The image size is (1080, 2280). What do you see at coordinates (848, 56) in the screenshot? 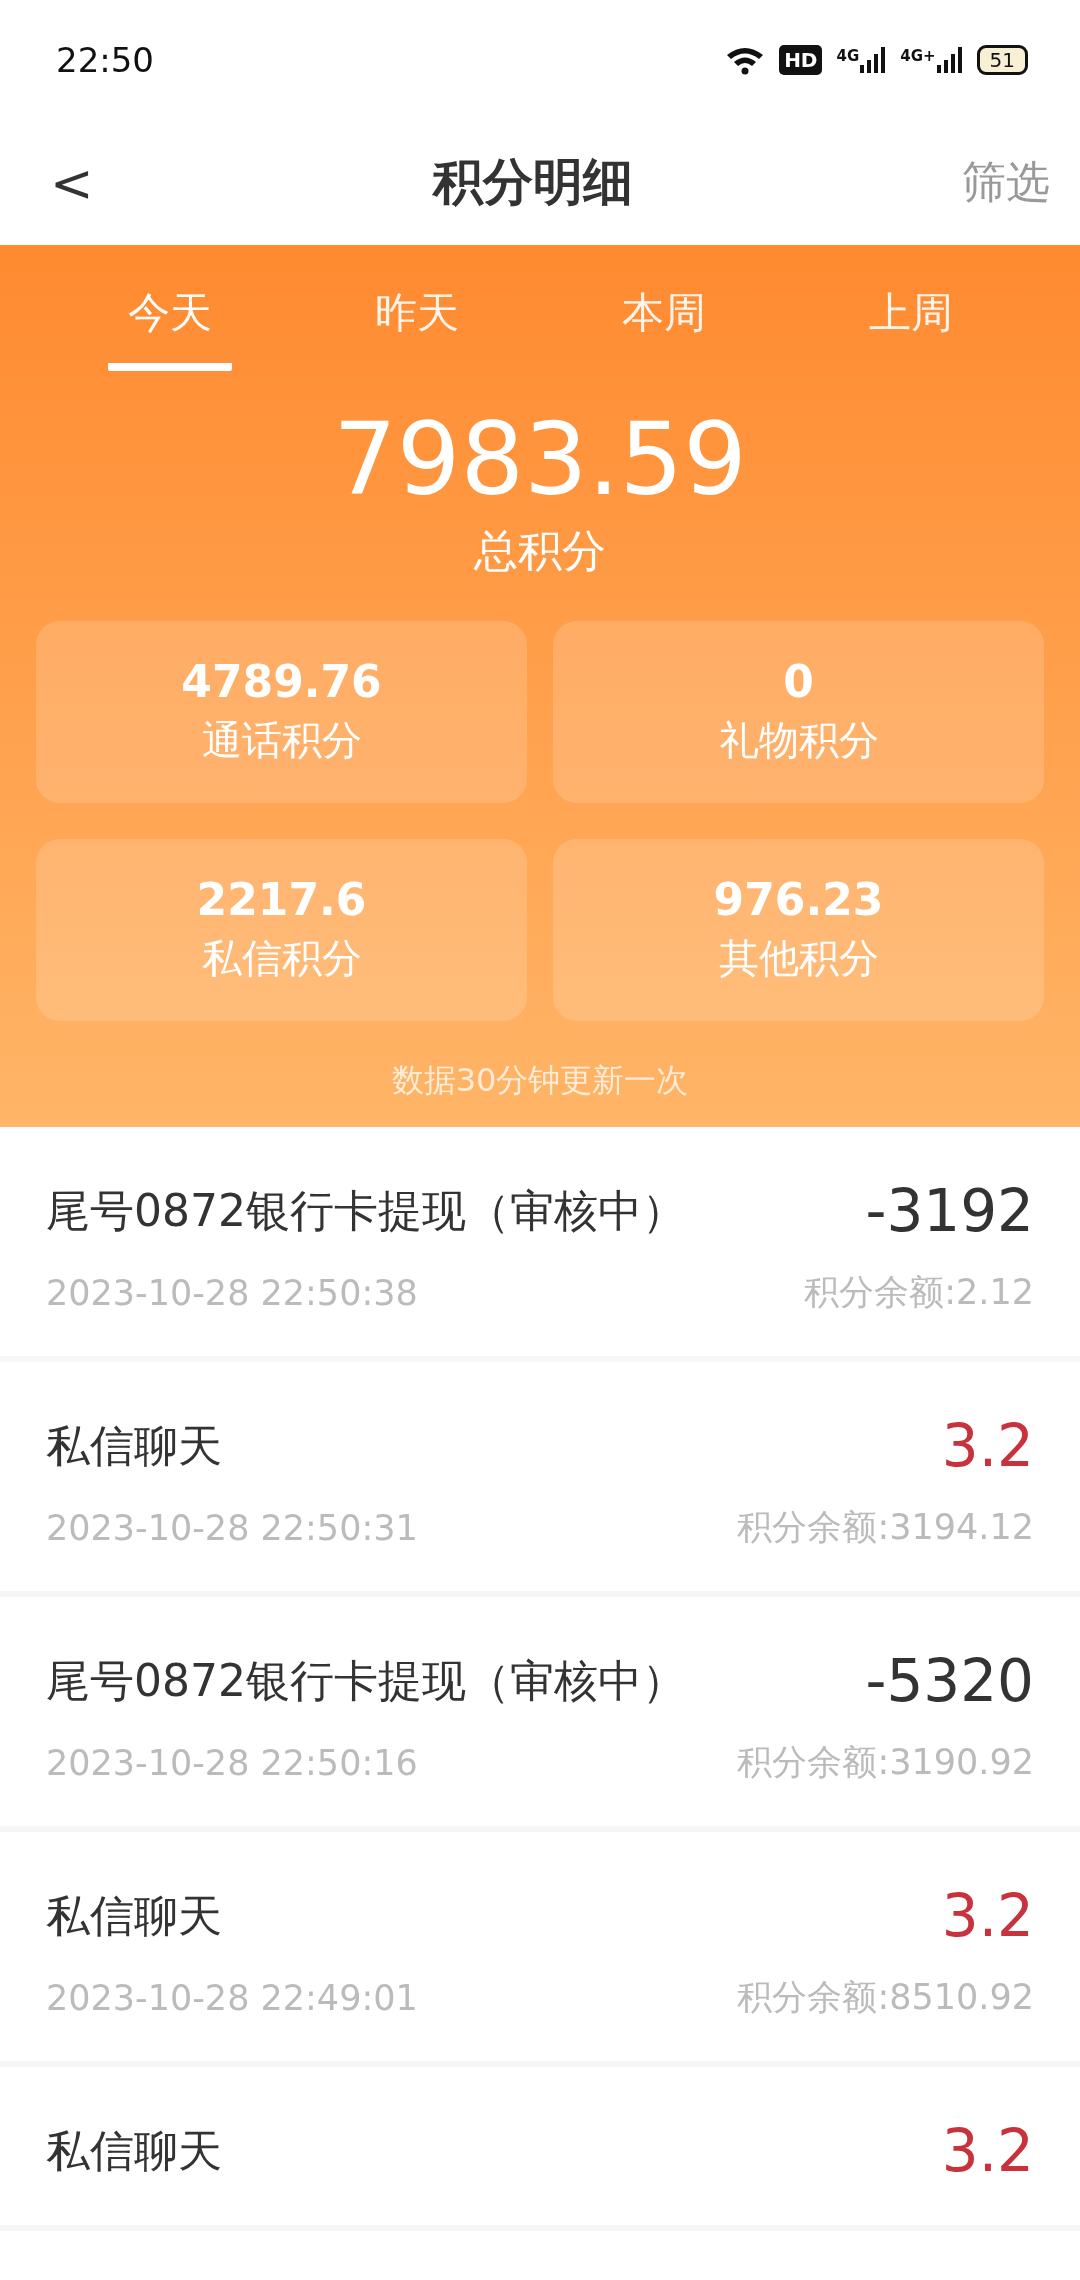
I see `network-label: 4G` at bounding box center [848, 56].